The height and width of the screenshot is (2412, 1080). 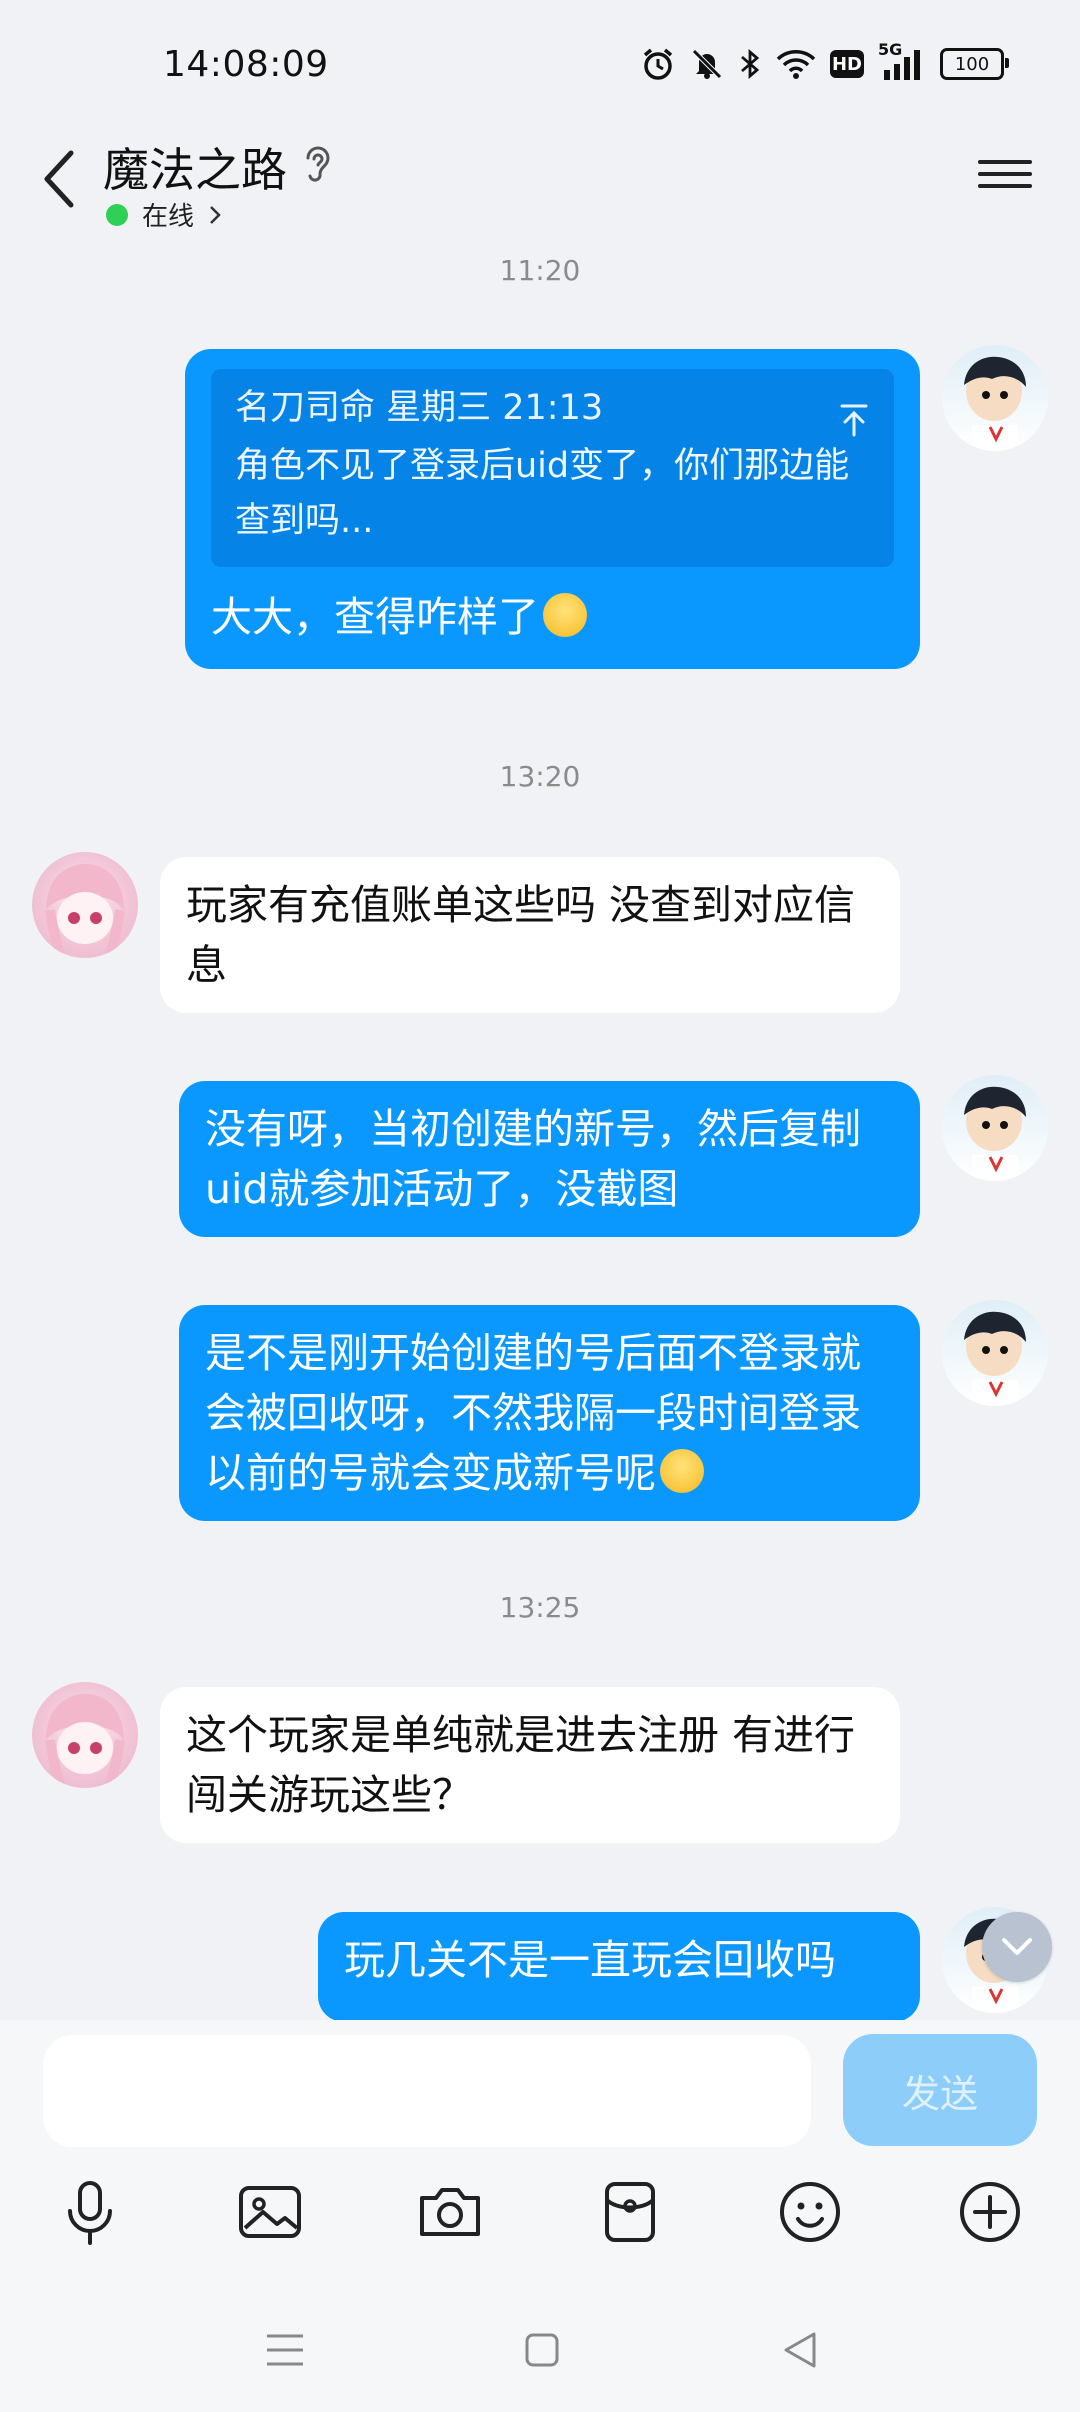 I want to click on wifi-icon, so click(x=796, y=64).